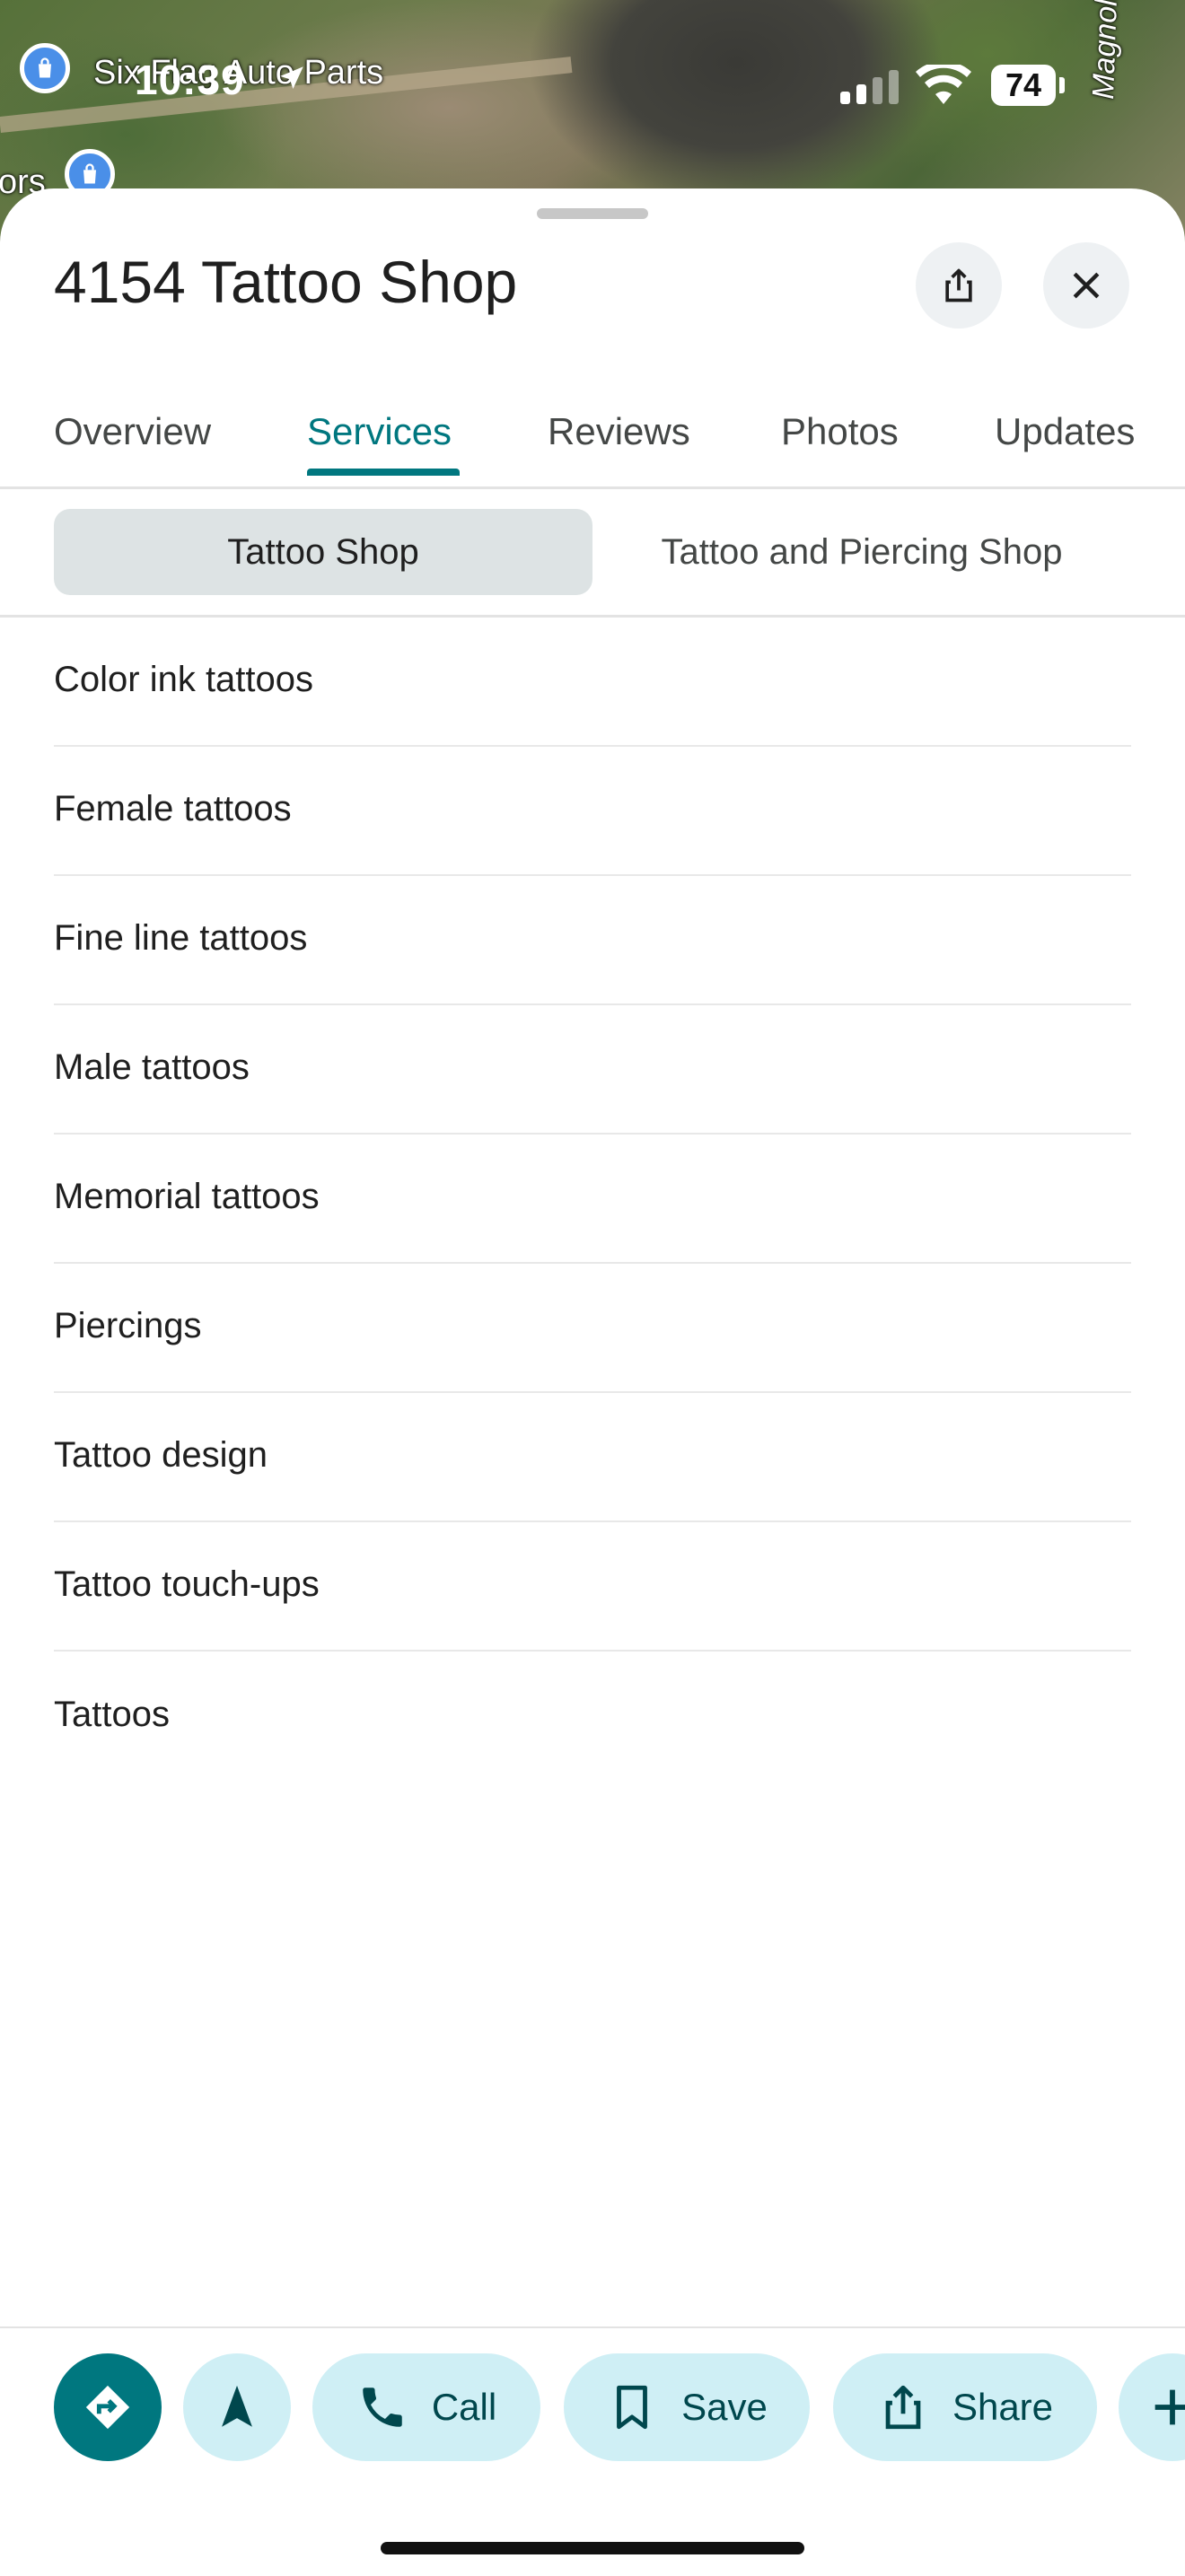  What do you see at coordinates (190, 80) in the screenshot?
I see `status-time: 10:39` at bounding box center [190, 80].